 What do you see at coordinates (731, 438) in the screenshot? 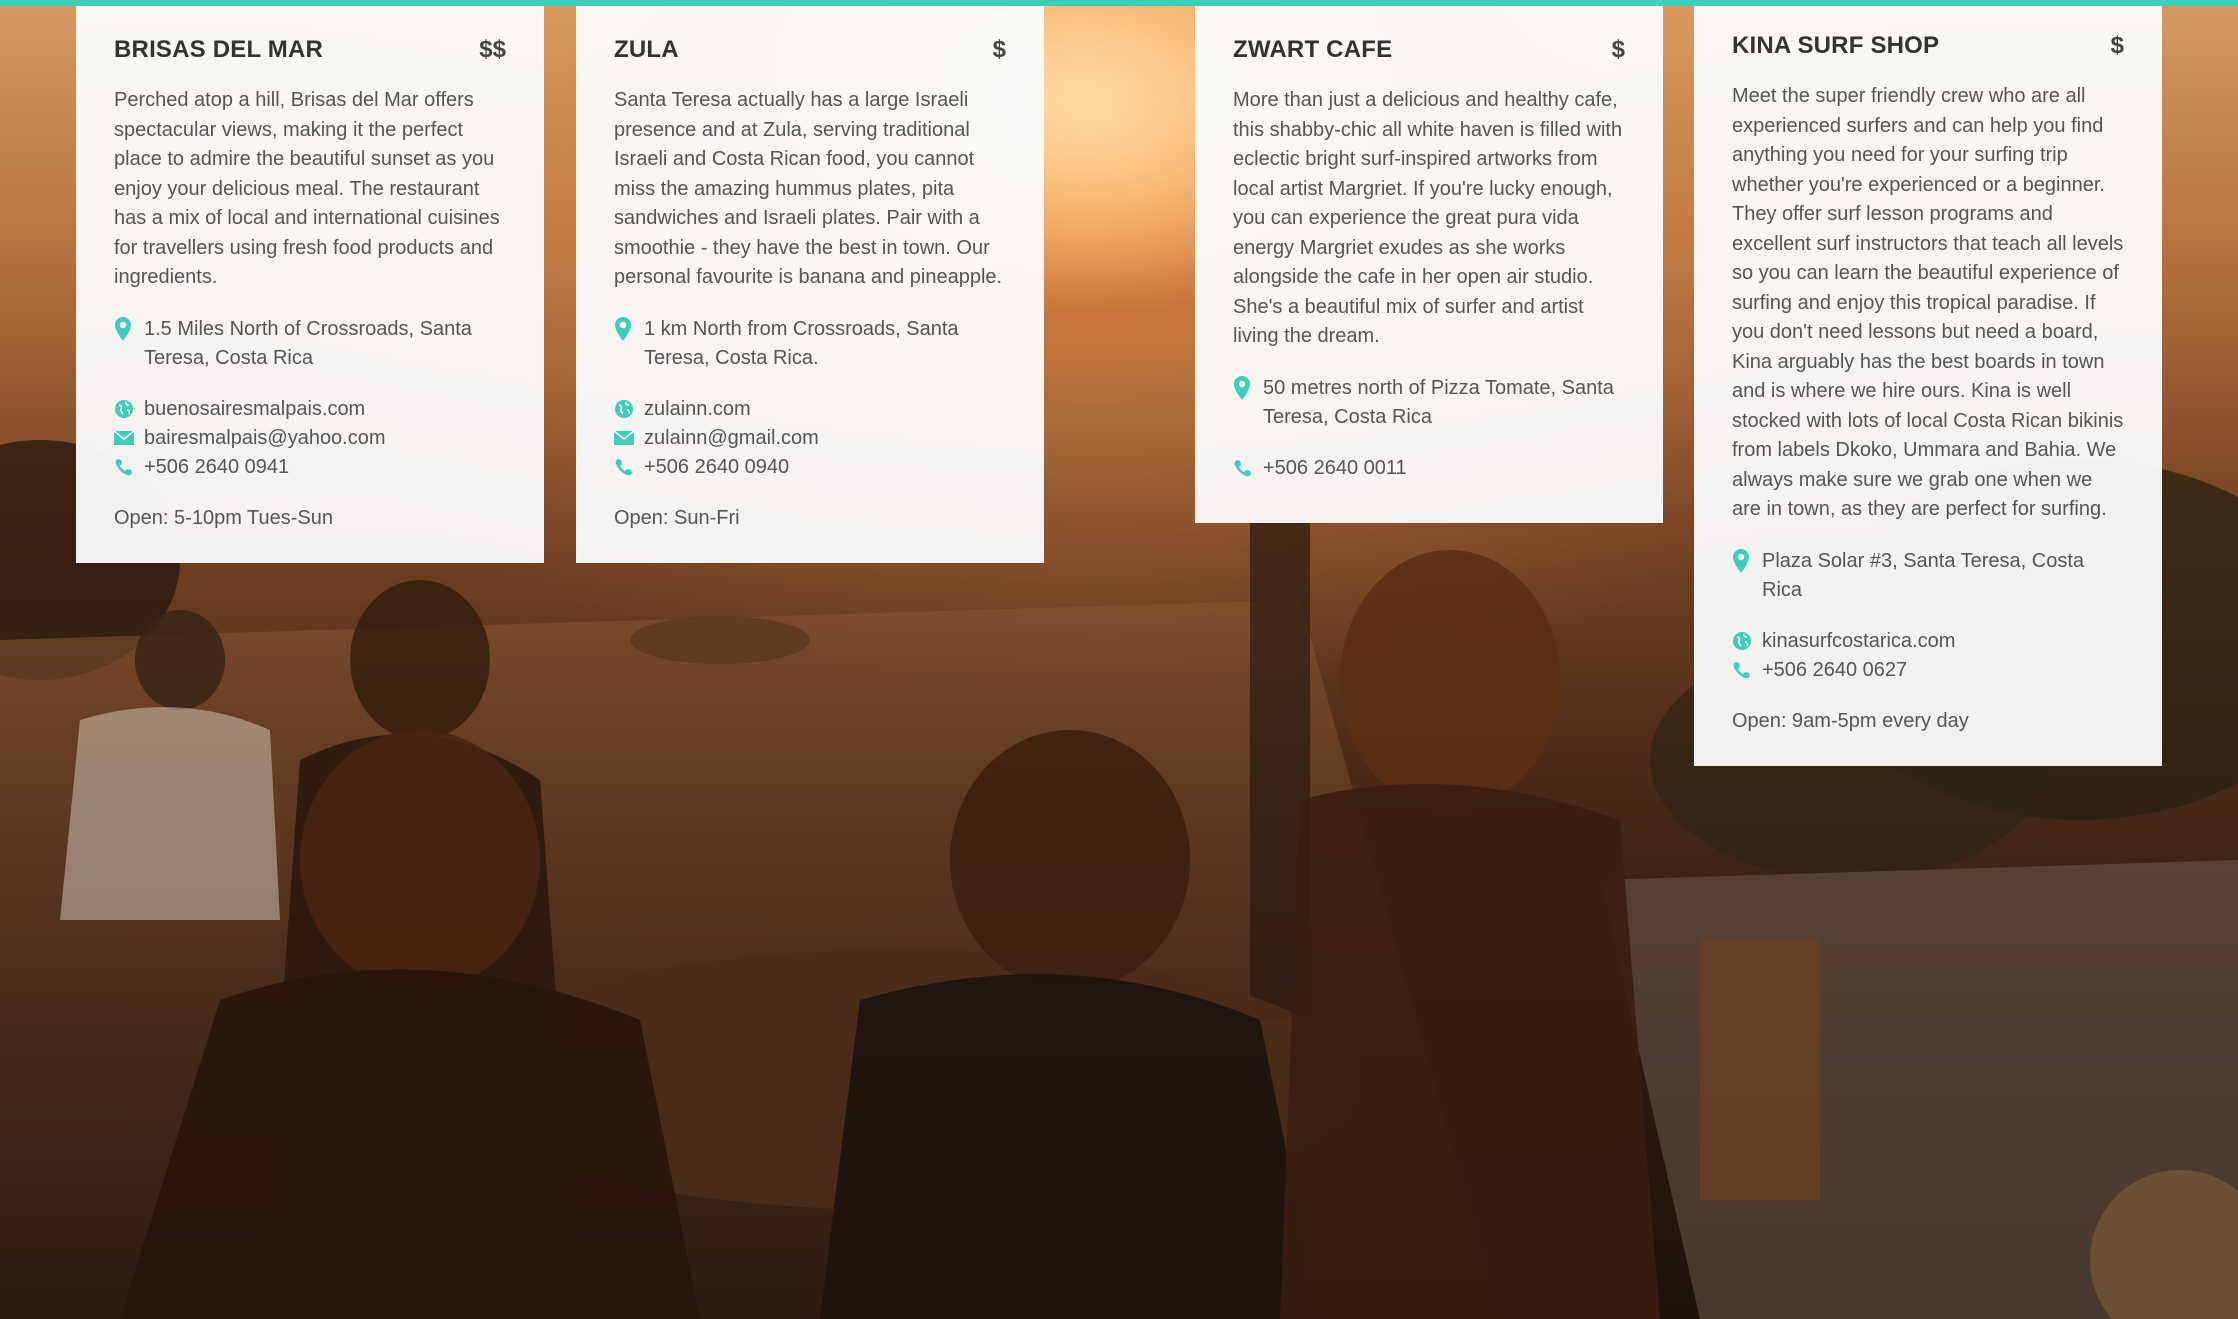
I see `email-link: zulainn@gmail.com` at bounding box center [731, 438].